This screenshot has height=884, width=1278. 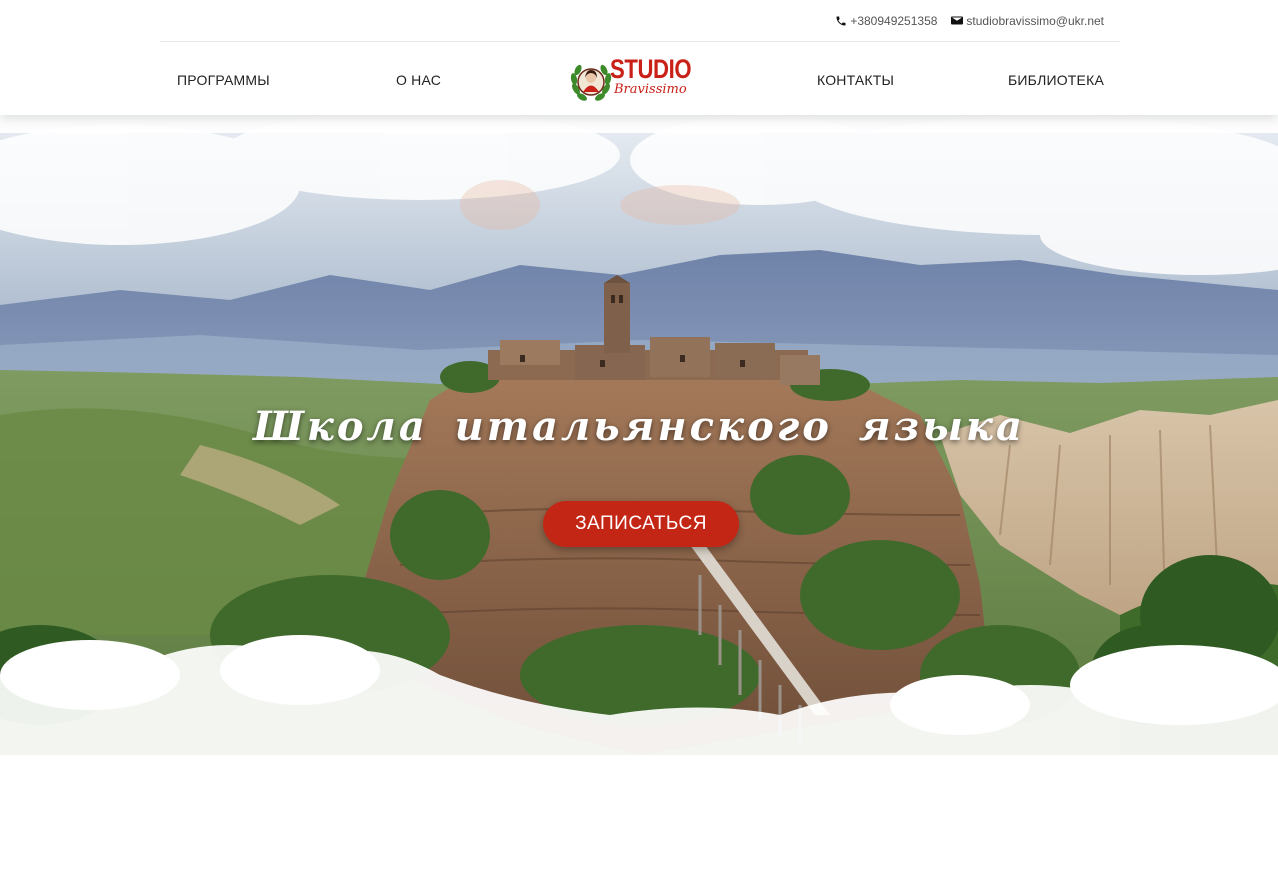 What do you see at coordinates (639, 426) in the screenshot?
I see `hero-title: Школа итальянского языка` at bounding box center [639, 426].